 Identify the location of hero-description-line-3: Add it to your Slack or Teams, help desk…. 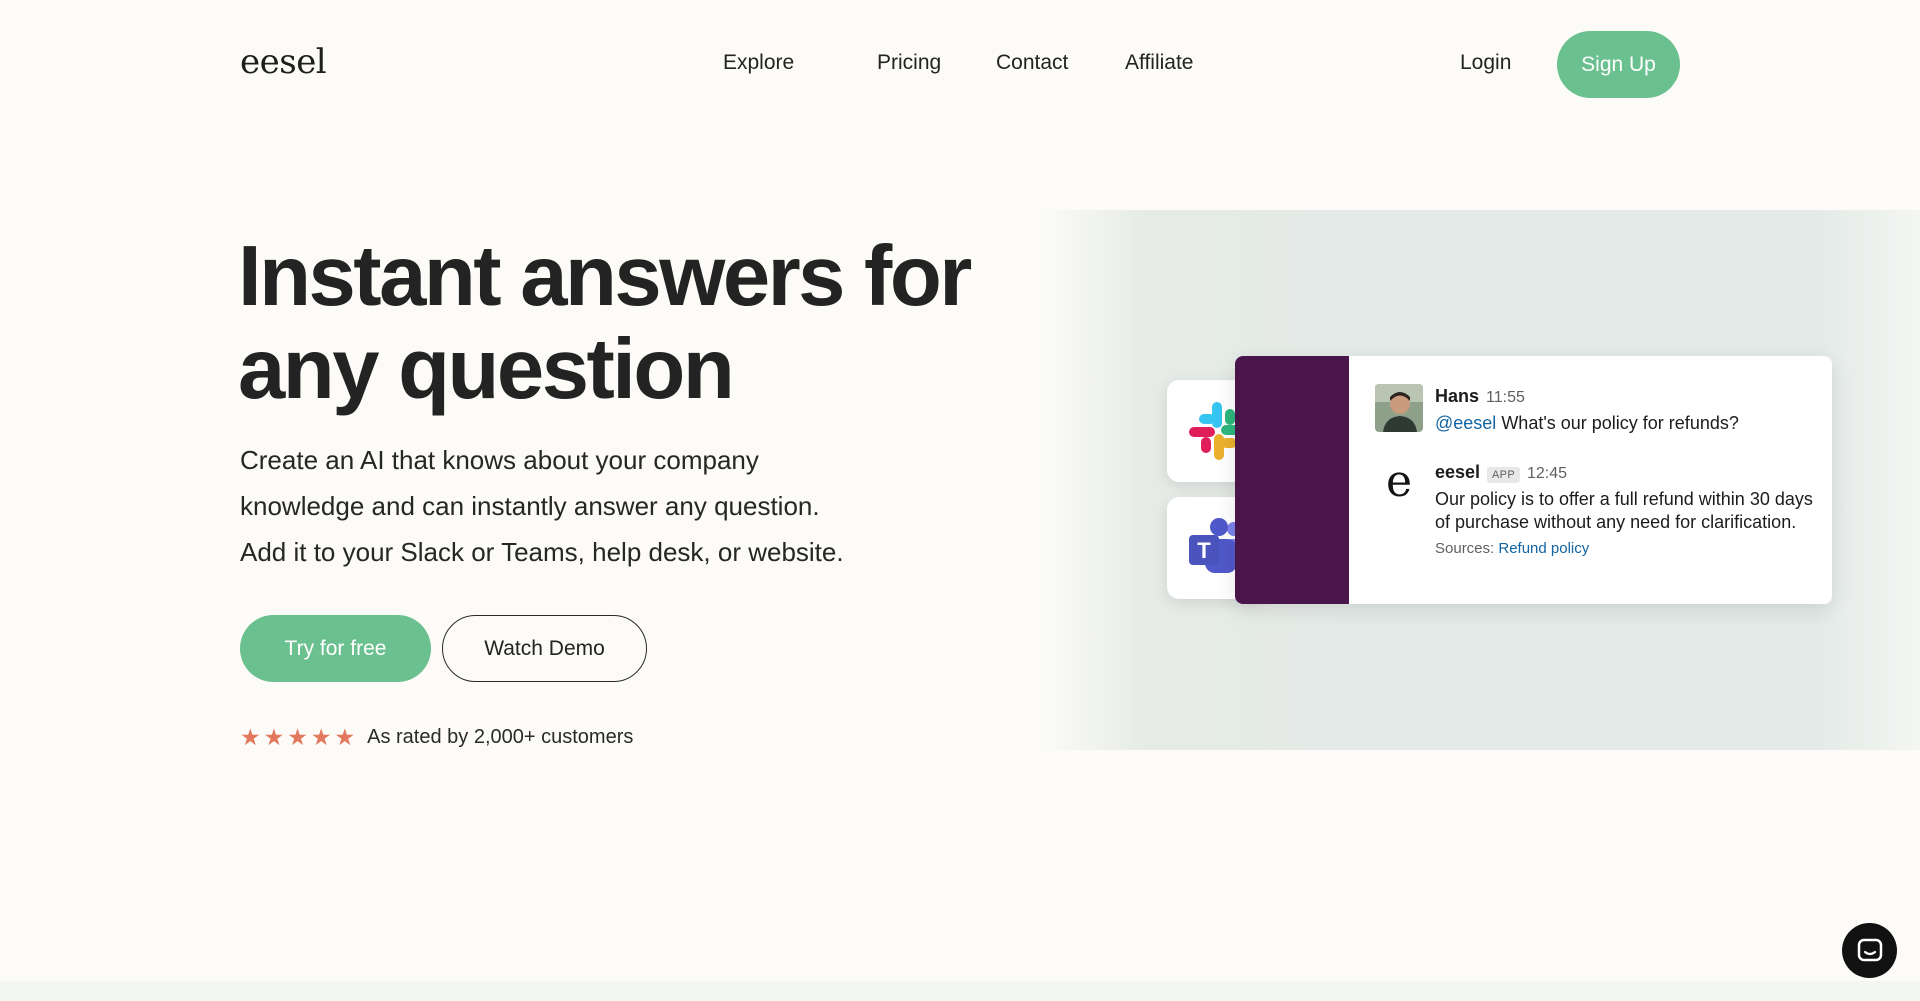
(542, 552).